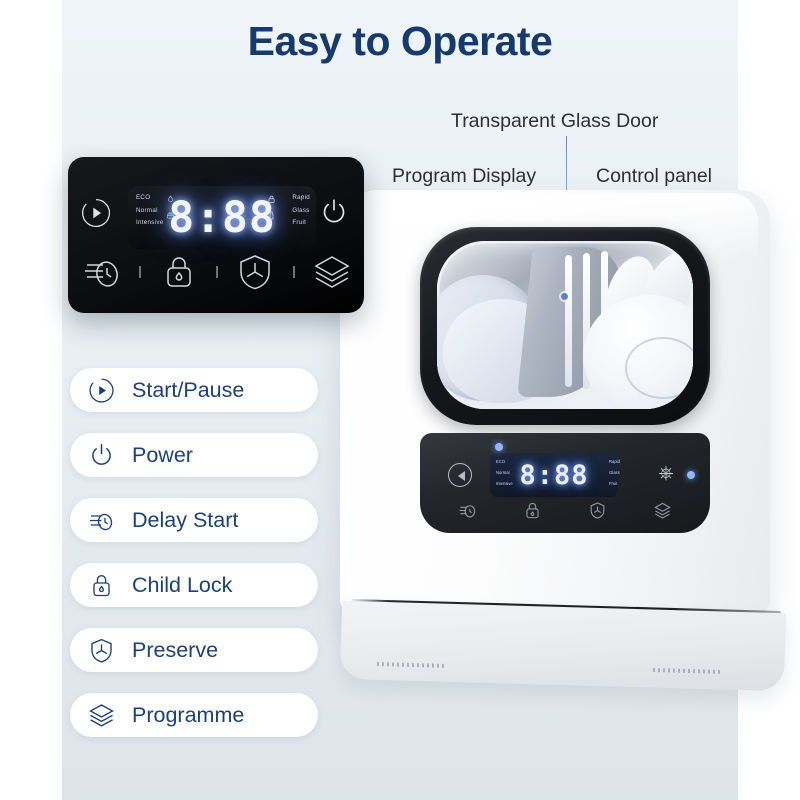 Image resolution: width=800 pixels, height=800 pixels. I want to click on lock-icon, so click(271, 199).